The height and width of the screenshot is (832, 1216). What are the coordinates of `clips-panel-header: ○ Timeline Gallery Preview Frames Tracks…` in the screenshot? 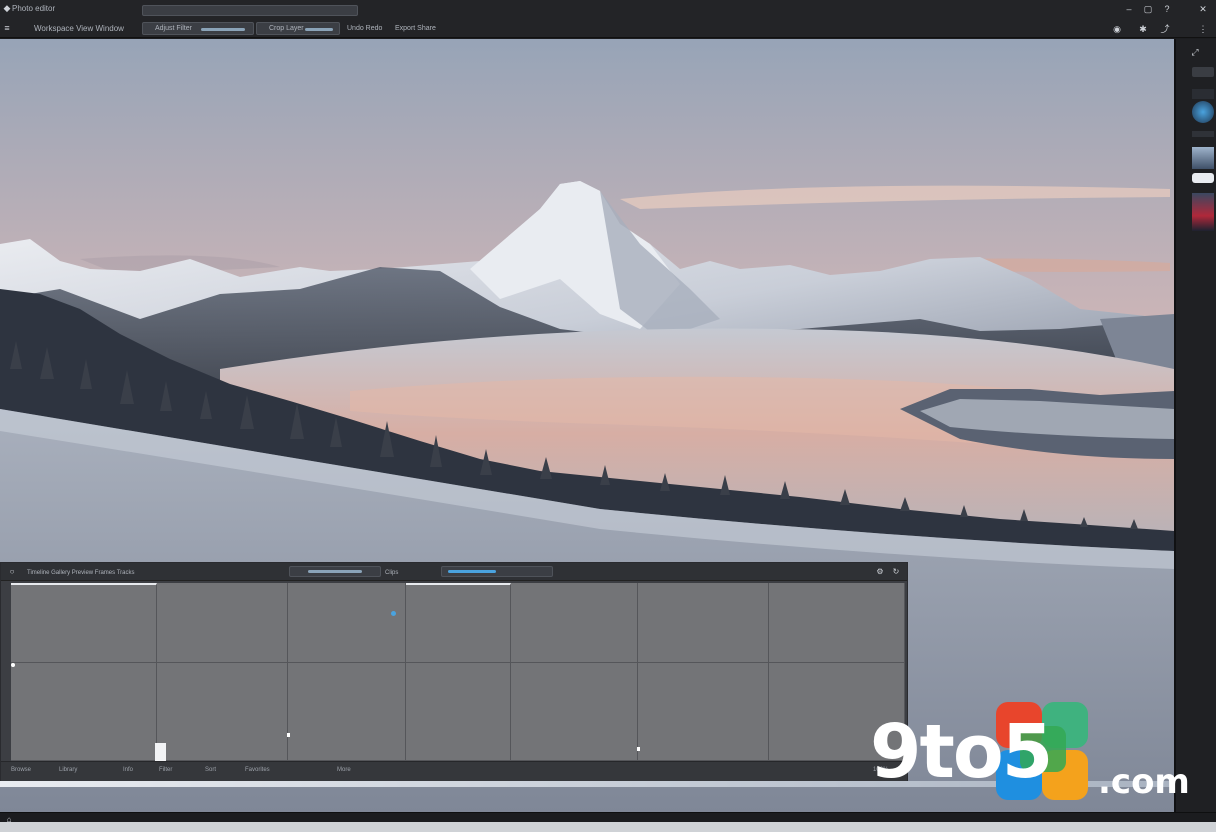 It's located at (454, 572).